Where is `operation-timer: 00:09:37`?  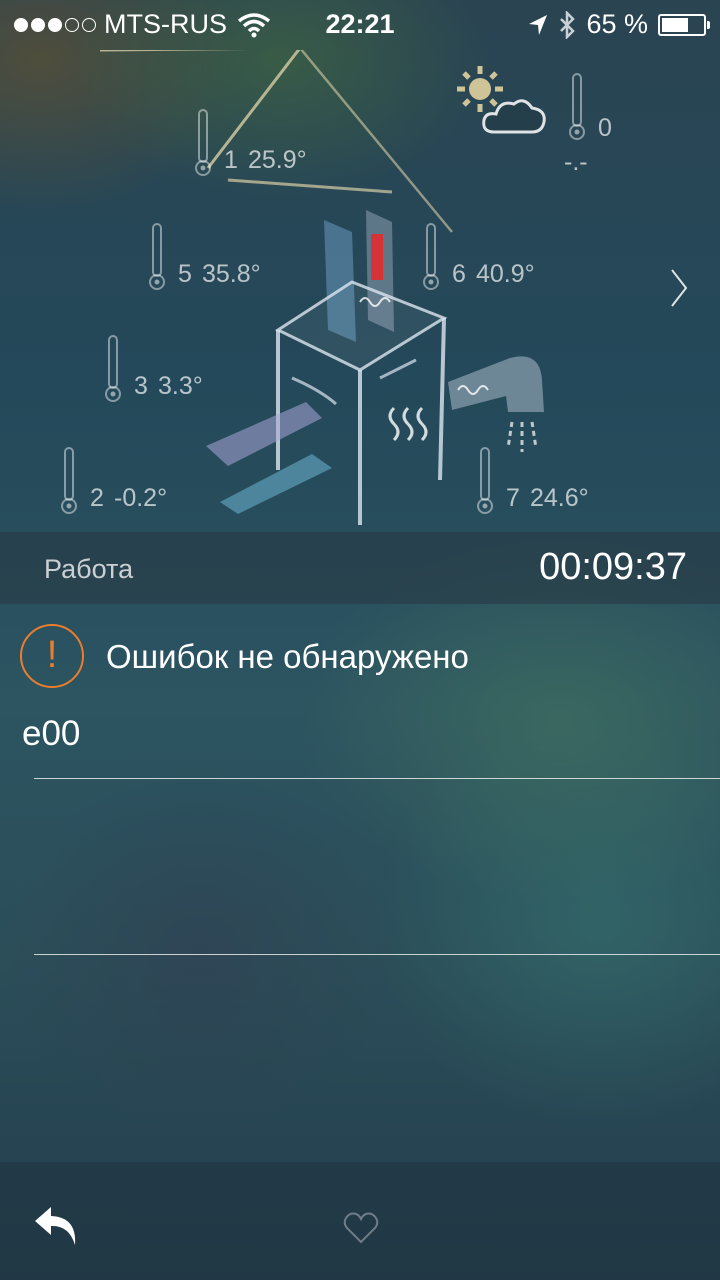
operation-timer: 00:09:37 is located at coordinates (613, 567).